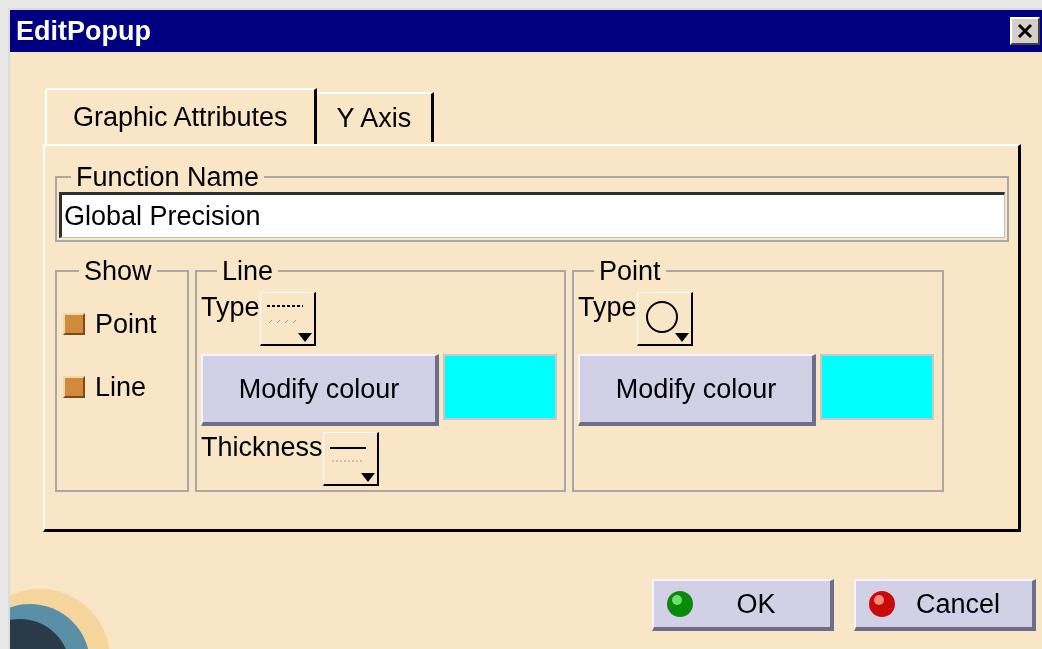 The width and height of the screenshot is (1042, 649). Describe the element at coordinates (125, 386) in the screenshot. I see `checkbox: Line` at that location.